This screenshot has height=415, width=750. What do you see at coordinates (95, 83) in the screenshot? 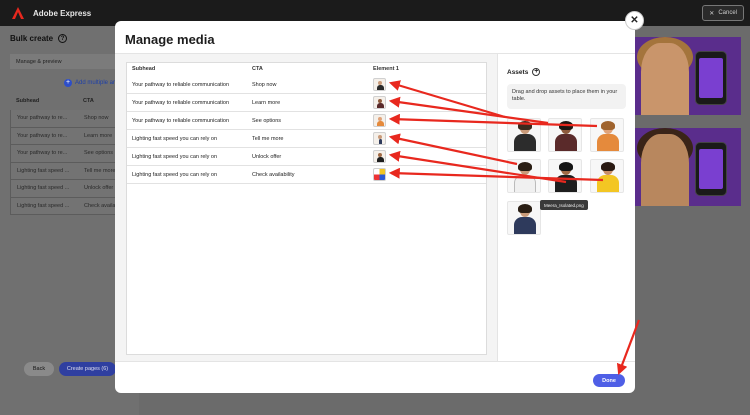
I see `add-multiple-label: Add multiple ar` at bounding box center [95, 83].